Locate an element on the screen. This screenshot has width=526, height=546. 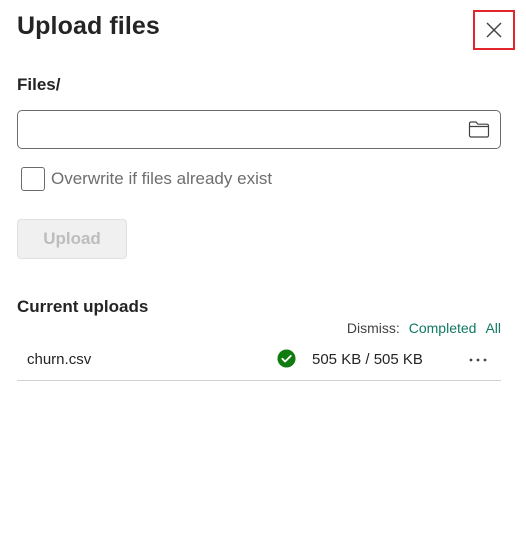
close-icon is located at coordinates (494, 30).